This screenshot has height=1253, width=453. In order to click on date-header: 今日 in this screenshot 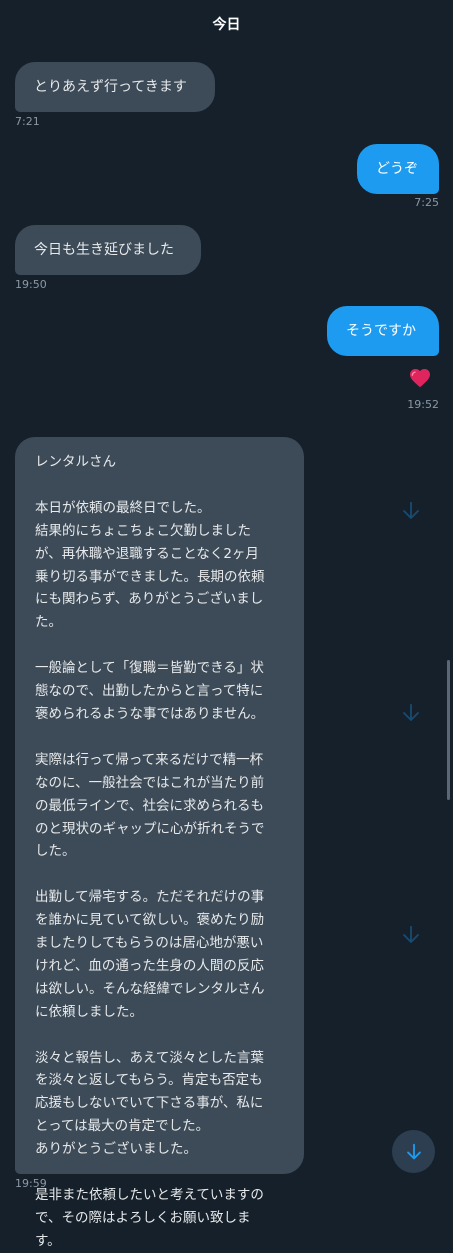, I will do `click(226, 25)`.